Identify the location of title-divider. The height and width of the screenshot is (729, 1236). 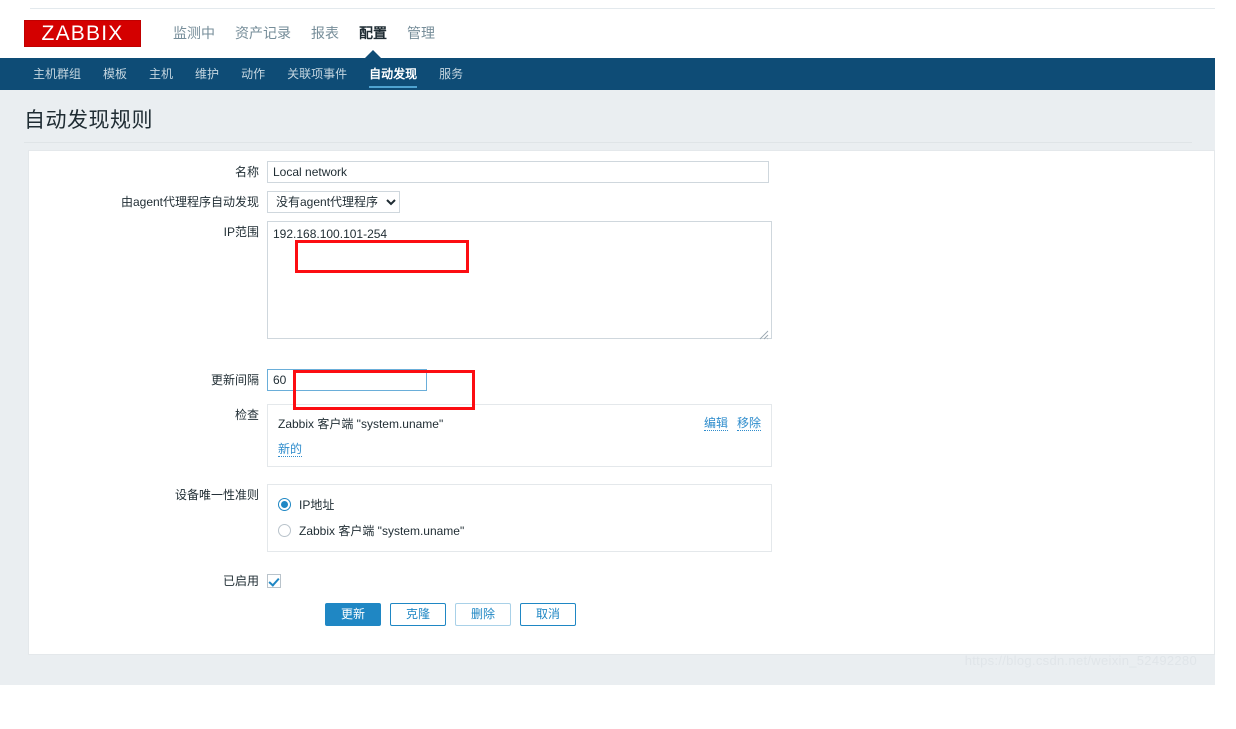
(608, 142).